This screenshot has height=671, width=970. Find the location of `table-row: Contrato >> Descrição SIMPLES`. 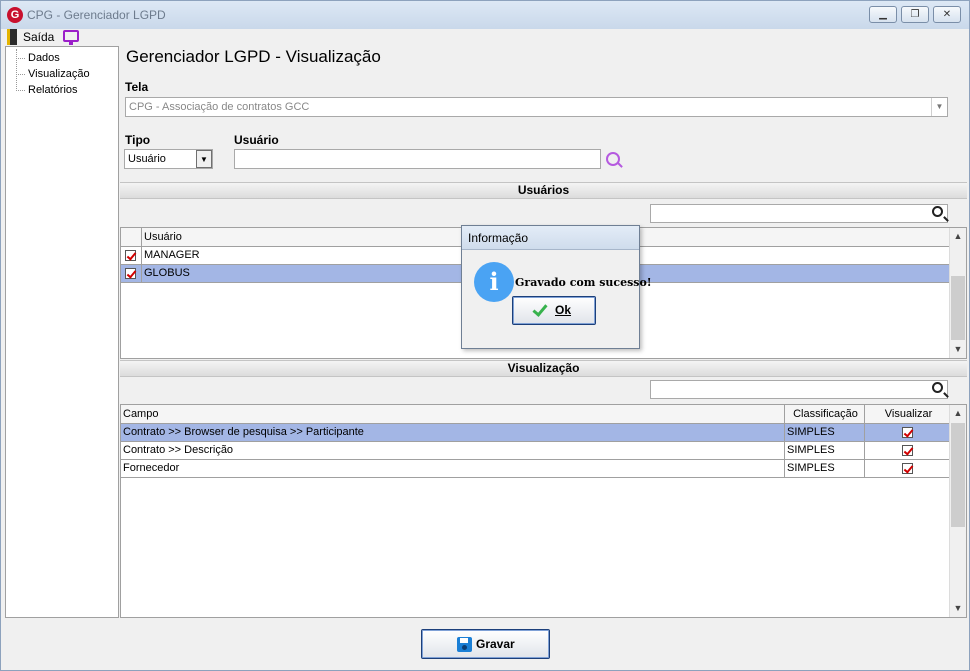

table-row: Contrato >> Descrição SIMPLES is located at coordinates (535, 451).